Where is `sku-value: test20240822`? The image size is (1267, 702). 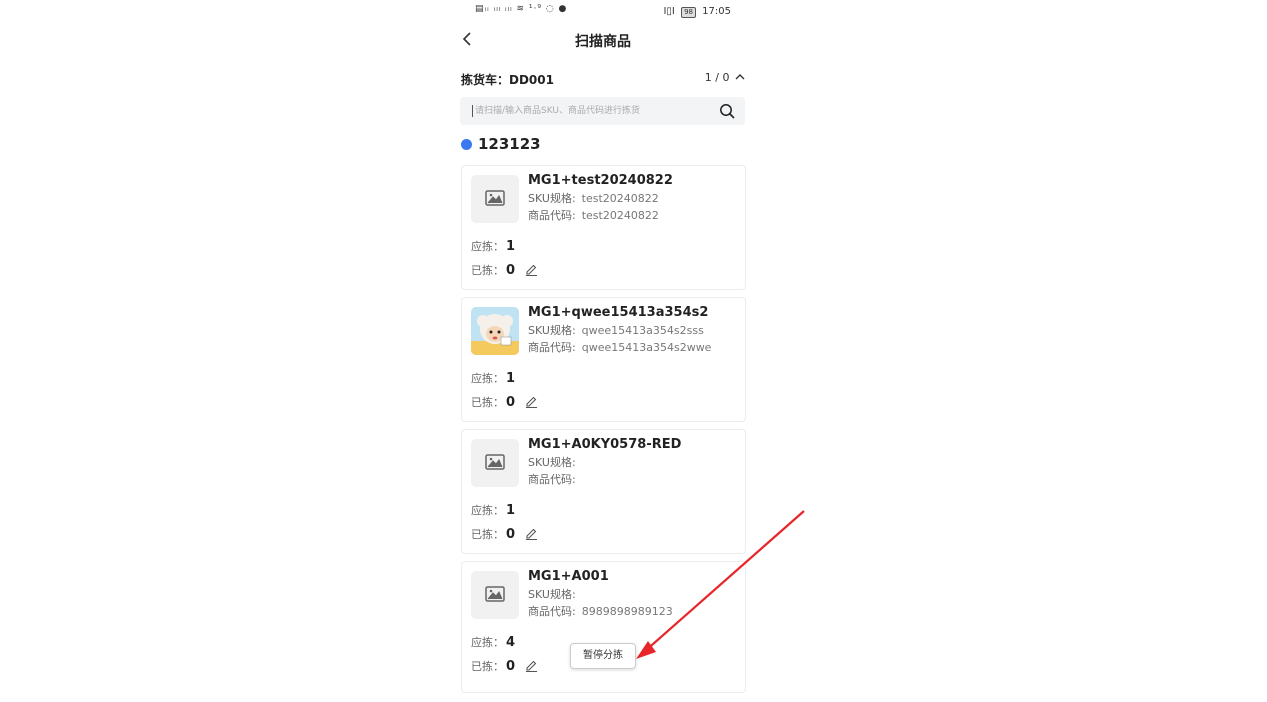 sku-value: test20240822 is located at coordinates (620, 198).